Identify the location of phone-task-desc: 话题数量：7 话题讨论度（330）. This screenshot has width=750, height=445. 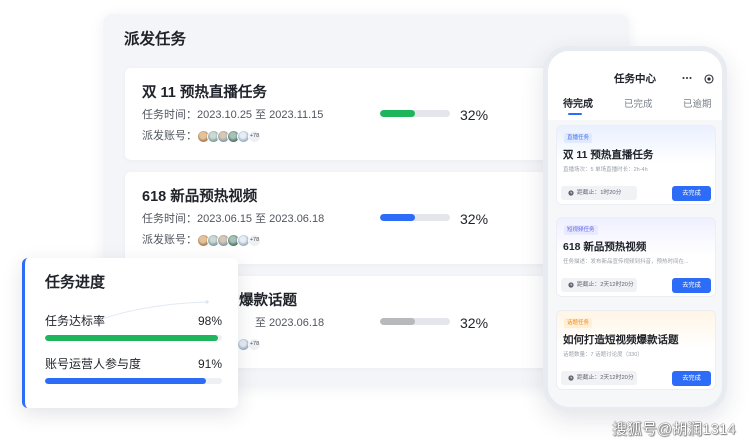
(603, 355).